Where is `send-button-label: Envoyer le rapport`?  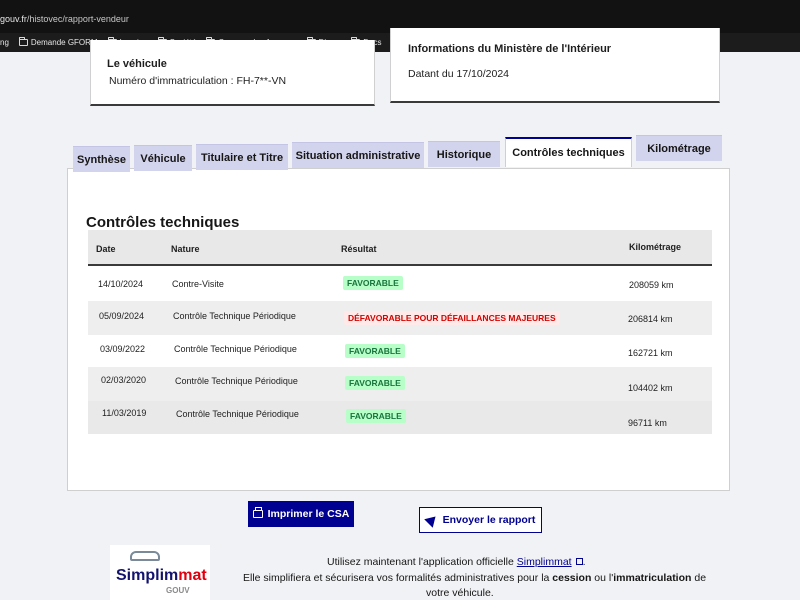
send-button-label: Envoyer le rapport is located at coordinates (489, 520).